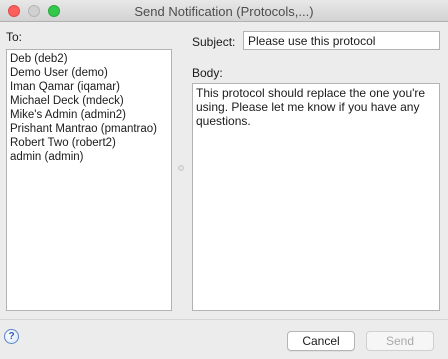 This screenshot has height=359, width=448. Describe the element at coordinates (89, 157) in the screenshot. I see `recipient-item: admin (admin)` at that location.